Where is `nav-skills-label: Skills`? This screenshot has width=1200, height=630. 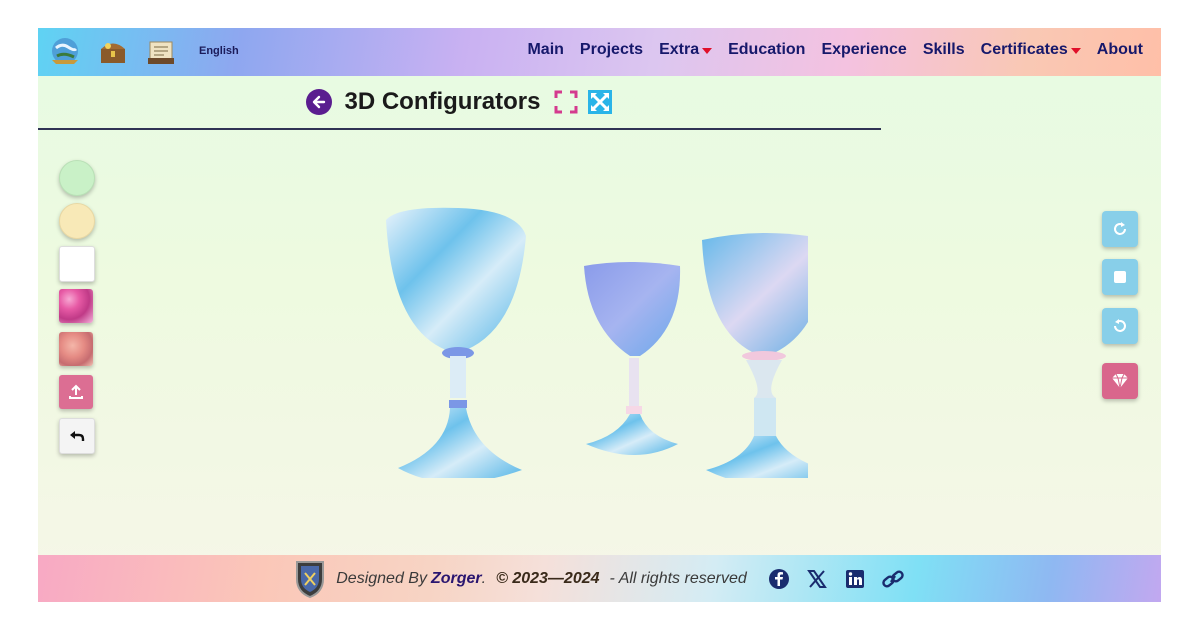
nav-skills-label: Skills is located at coordinates (943, 49).